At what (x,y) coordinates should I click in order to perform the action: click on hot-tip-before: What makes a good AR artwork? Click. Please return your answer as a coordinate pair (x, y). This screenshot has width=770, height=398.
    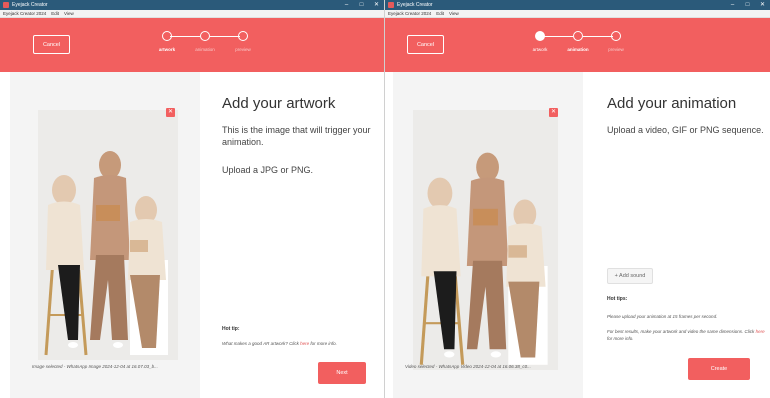
    Looking at the image, I should click on (261, 343).